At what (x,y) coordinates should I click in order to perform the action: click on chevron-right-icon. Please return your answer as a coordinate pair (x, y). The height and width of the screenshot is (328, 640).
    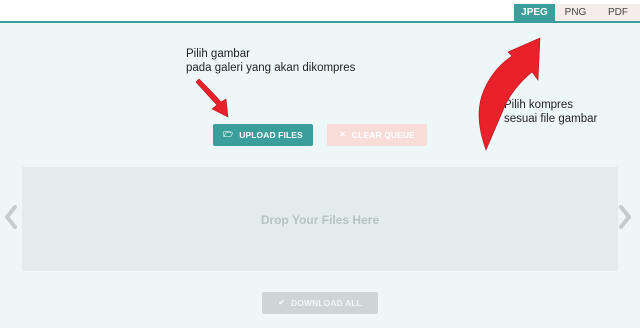
    Looking at the image, I should click on (625, 217).